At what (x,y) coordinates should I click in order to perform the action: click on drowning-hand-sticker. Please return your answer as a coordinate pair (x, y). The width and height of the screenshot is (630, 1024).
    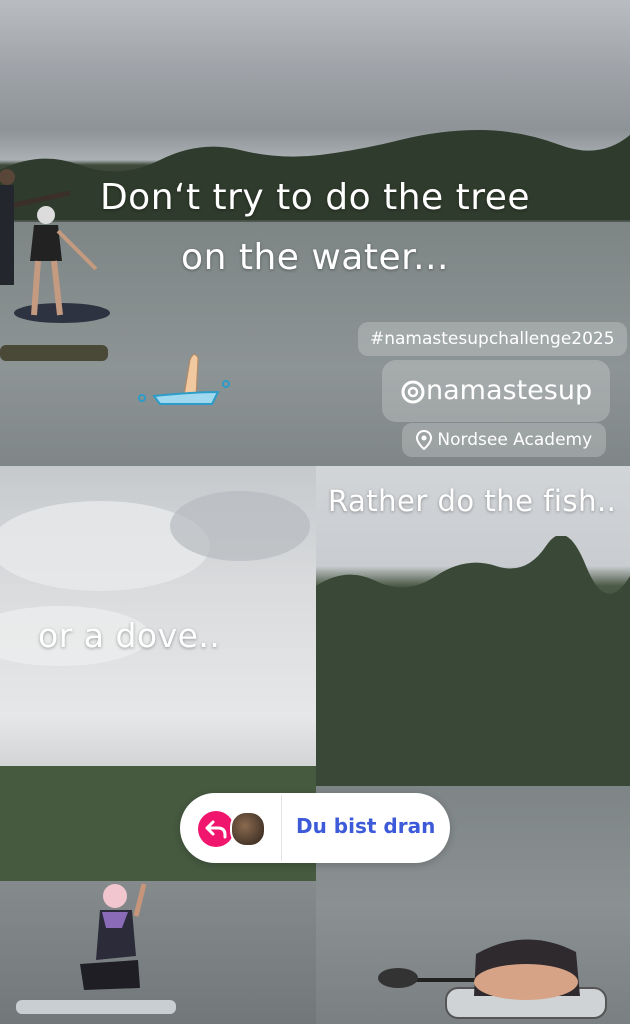
    Looking at the image, I should click on (184, 379).